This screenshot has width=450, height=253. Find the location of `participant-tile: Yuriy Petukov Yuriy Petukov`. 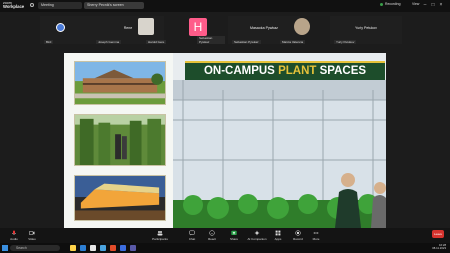

participant-tile: Yuriy Petukov Yuriy Petukov is located at coordinates (366, 30).